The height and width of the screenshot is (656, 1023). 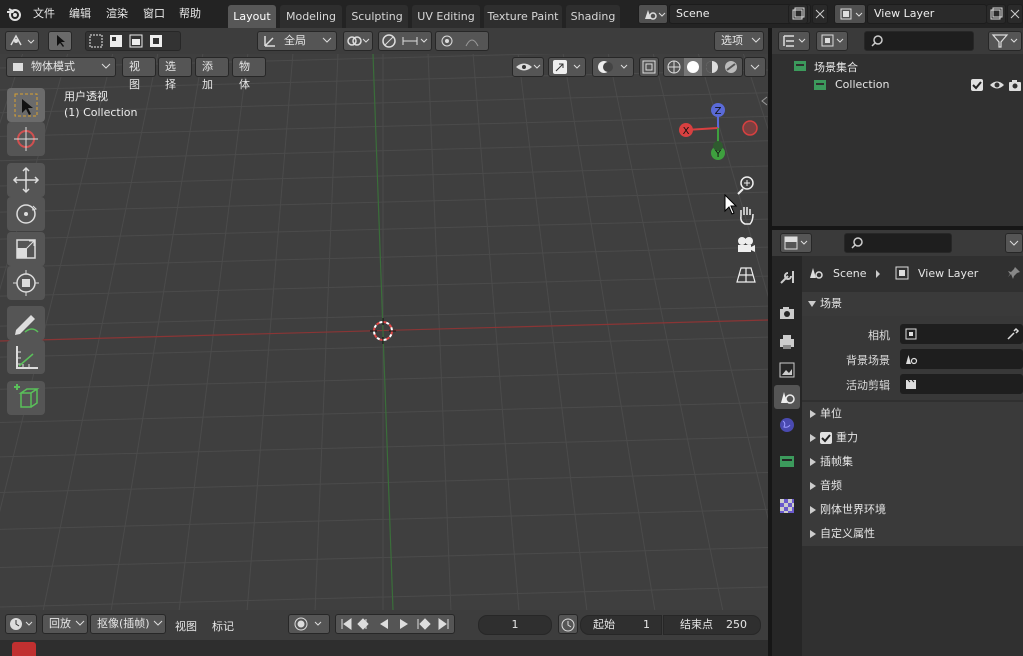 I want to click on annotate-tool, so click(x=26, y=323).